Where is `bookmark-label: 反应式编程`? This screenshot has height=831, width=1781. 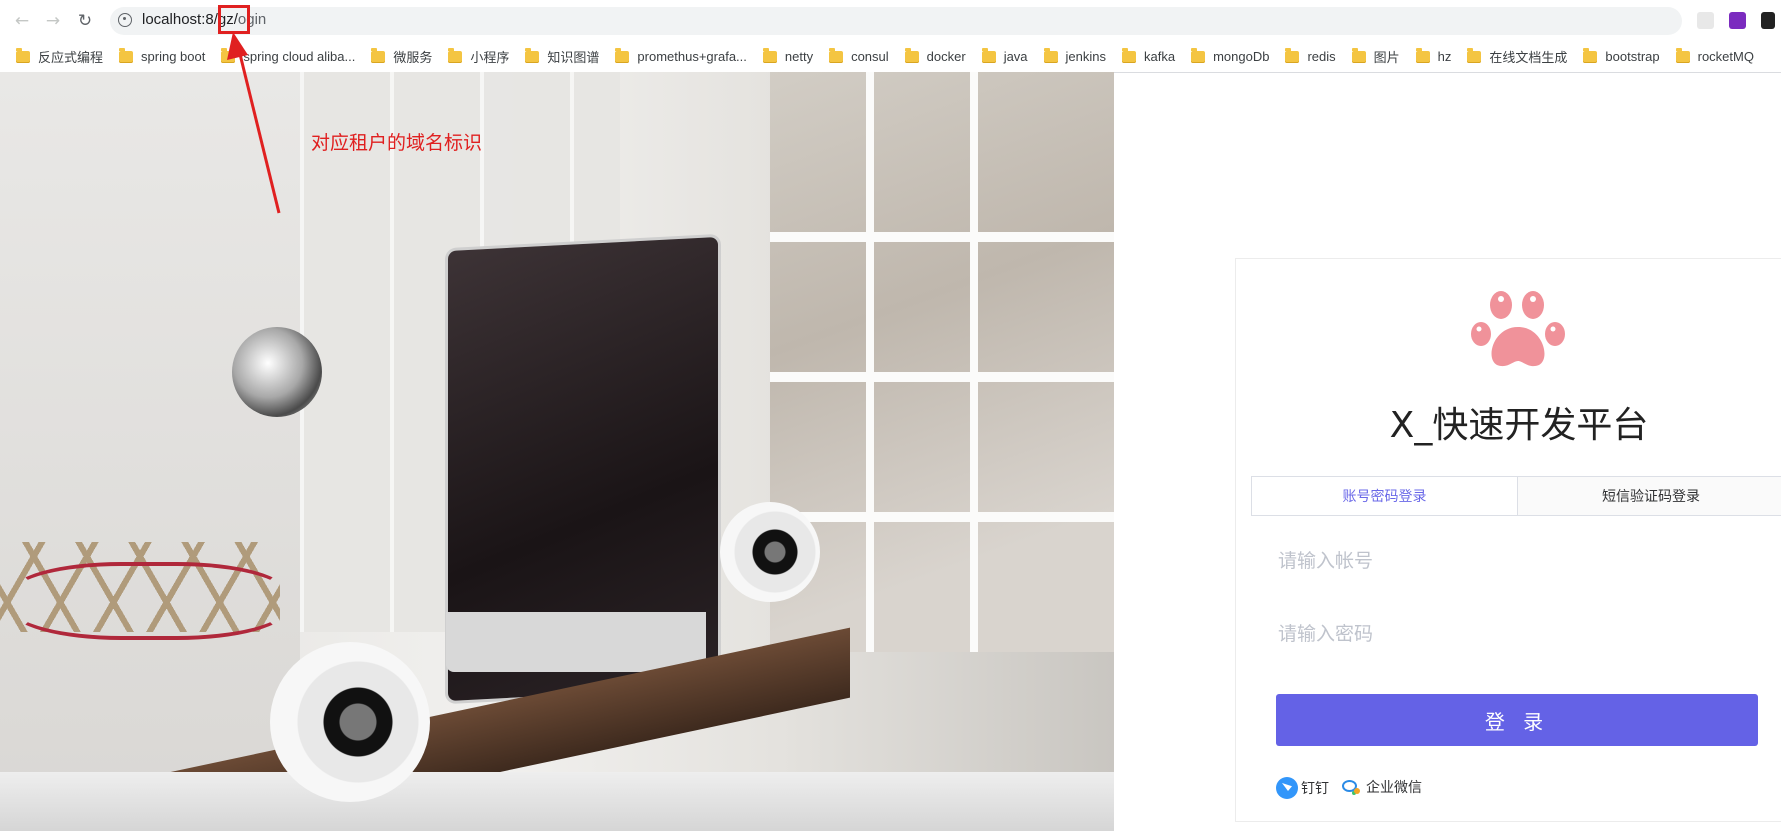 bookmark-label: 反应式编程 is located at coordinates (71, 57).